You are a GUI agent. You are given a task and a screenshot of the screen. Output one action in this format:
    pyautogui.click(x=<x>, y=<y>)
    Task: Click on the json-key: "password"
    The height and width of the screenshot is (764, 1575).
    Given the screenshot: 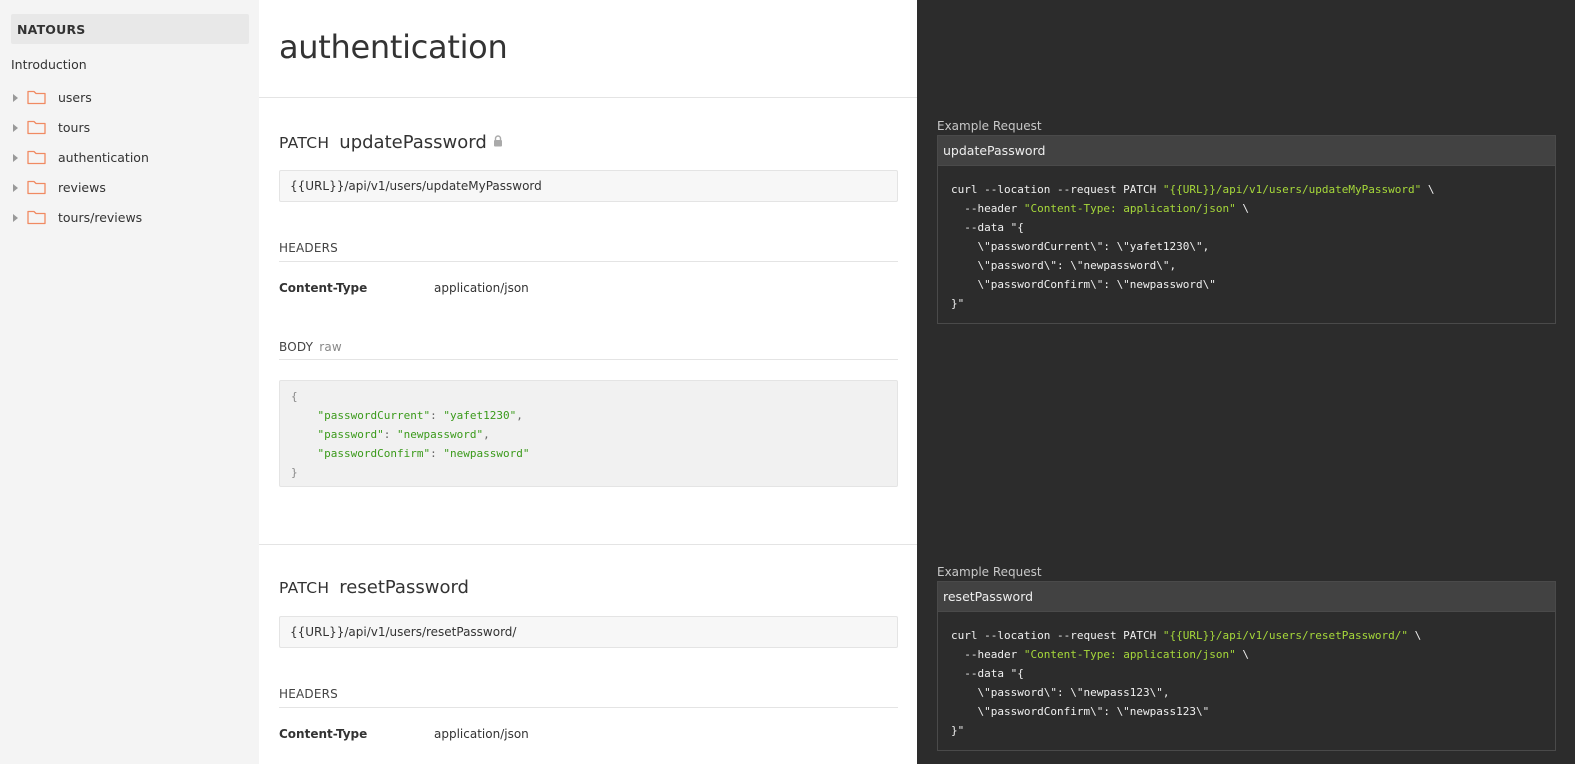 What is the action you would take?
    pyautogui.click(x=350, y=434)
    